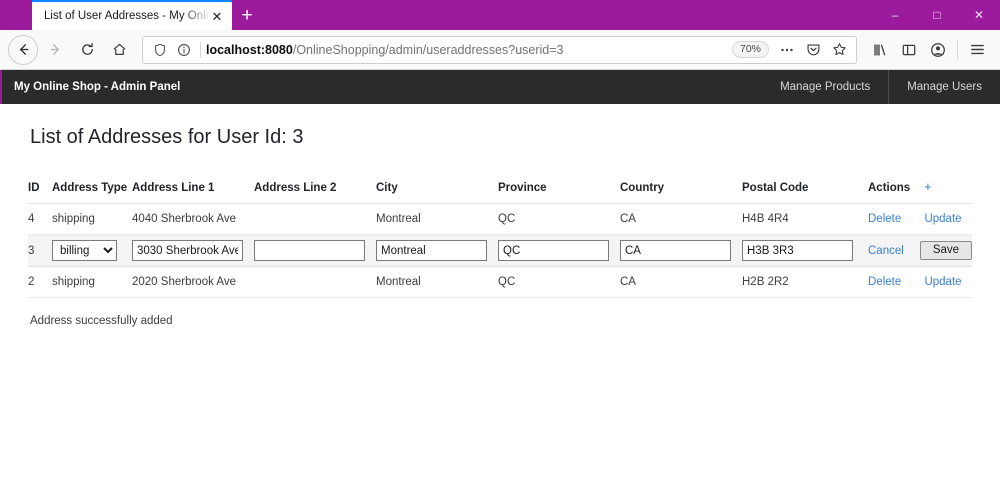 The width and height of the screenshot is (1000, 500). Describe the element at coordinates (40, 282) in the screenshot. I see `cell-id: 2` at that location.